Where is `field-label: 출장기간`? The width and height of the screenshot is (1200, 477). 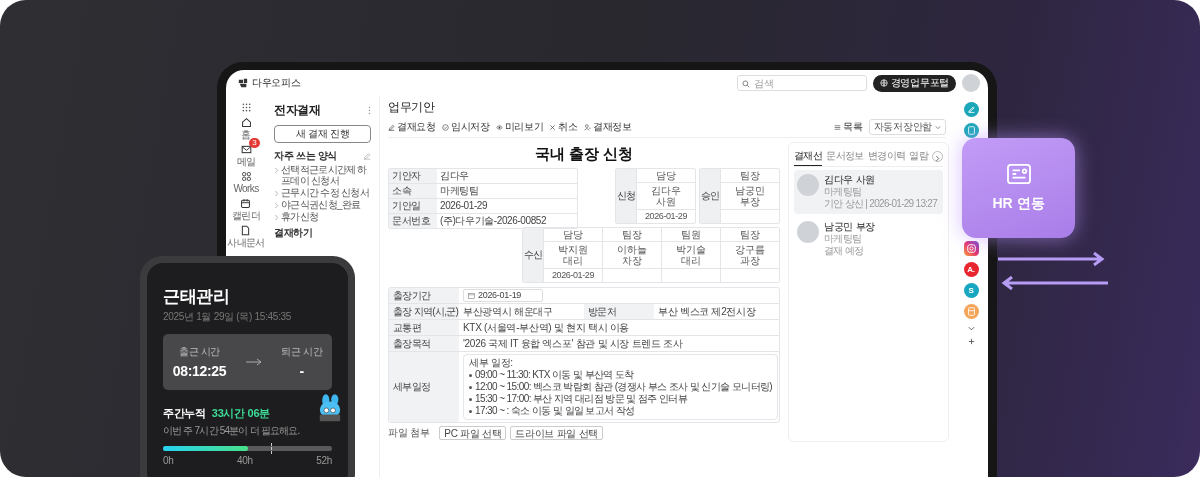 field-label: 출장기간 is located at coordinates (424, 295).